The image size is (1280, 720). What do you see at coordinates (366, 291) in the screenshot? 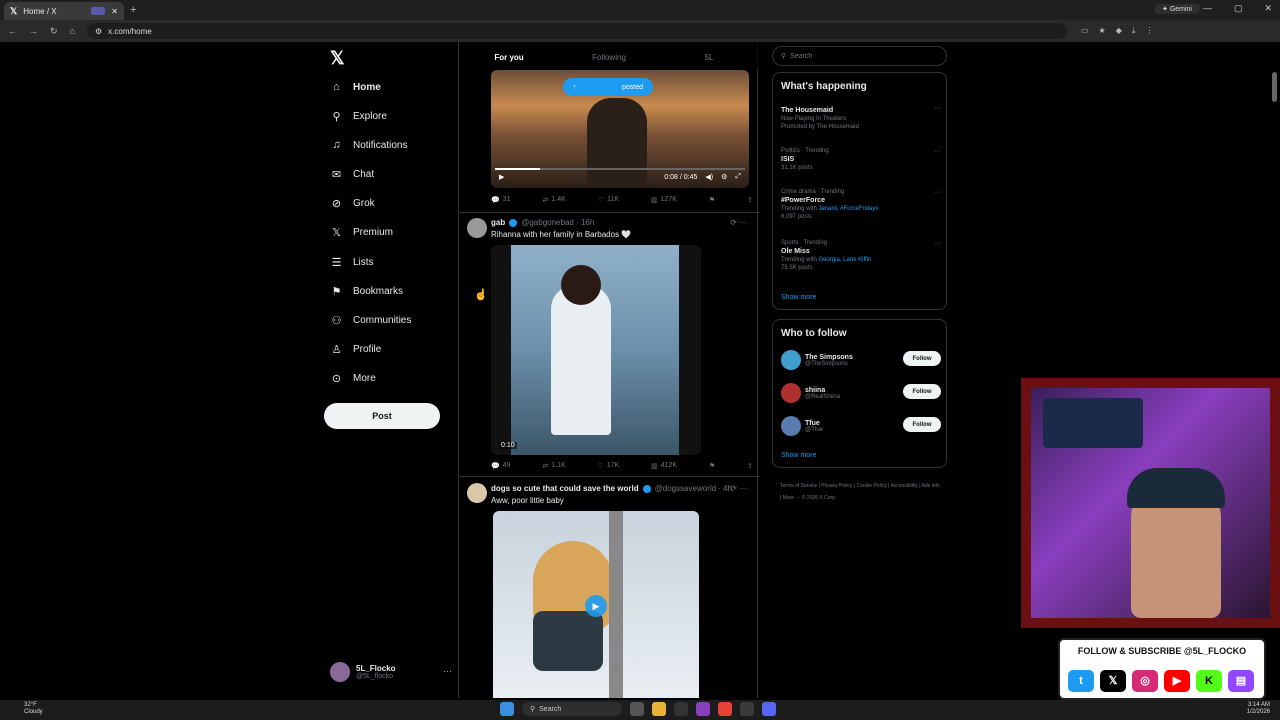
I see `nav-item-bookmarks: ⚑ Bookmarks` at bounding box center [366, 291].